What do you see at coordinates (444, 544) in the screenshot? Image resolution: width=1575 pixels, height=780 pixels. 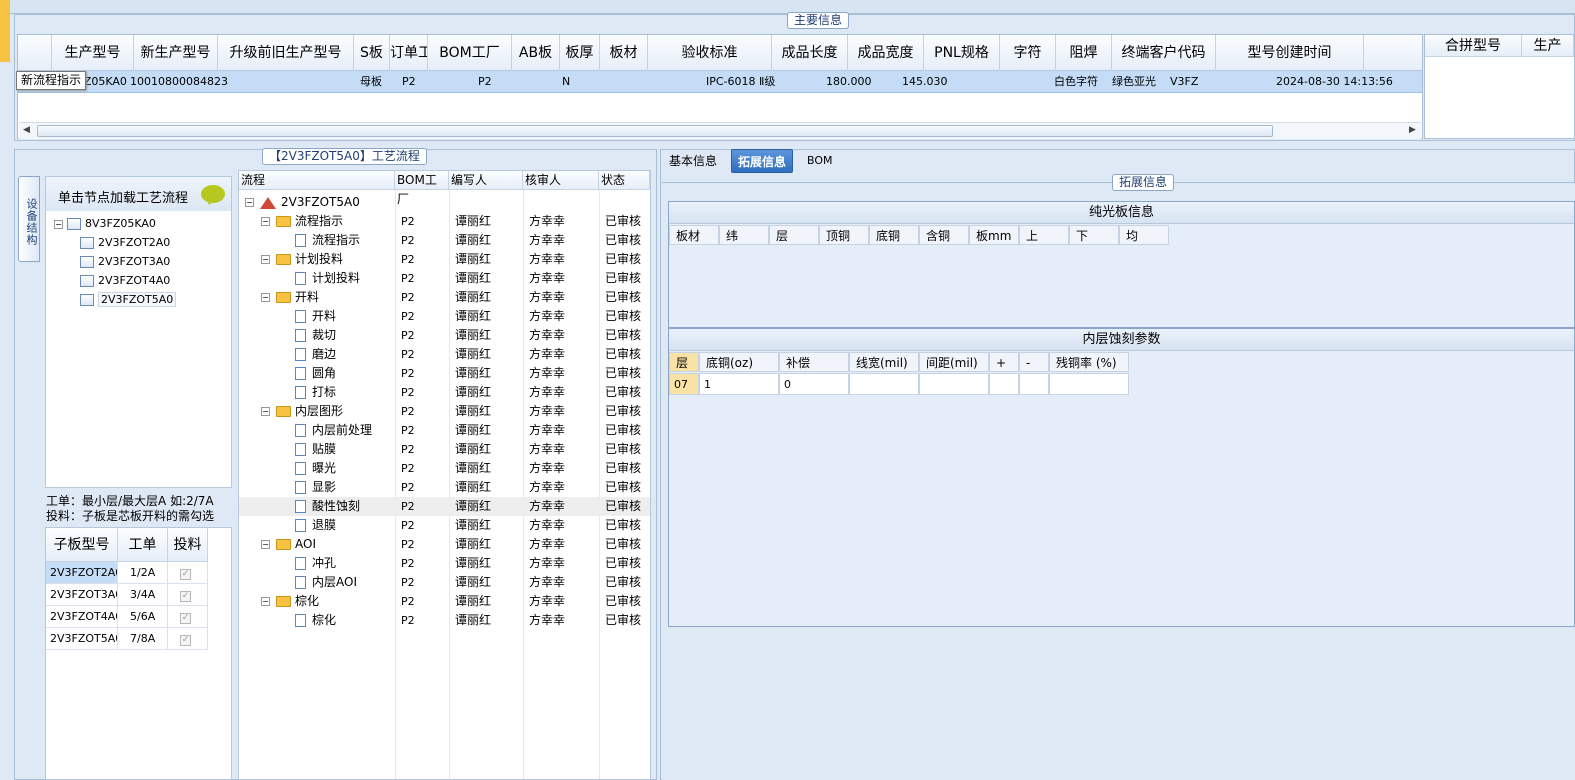 I see `list-item: − AOI P2 谭丽红 方幸幸 已审核` at bounding box center [444, 544].